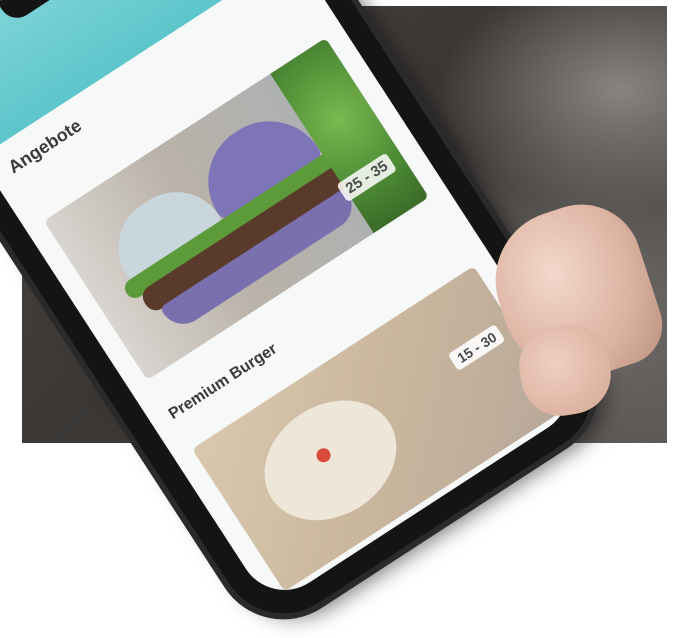 The image size is (681, 638). I want to click on border-right, so click(674, 228).